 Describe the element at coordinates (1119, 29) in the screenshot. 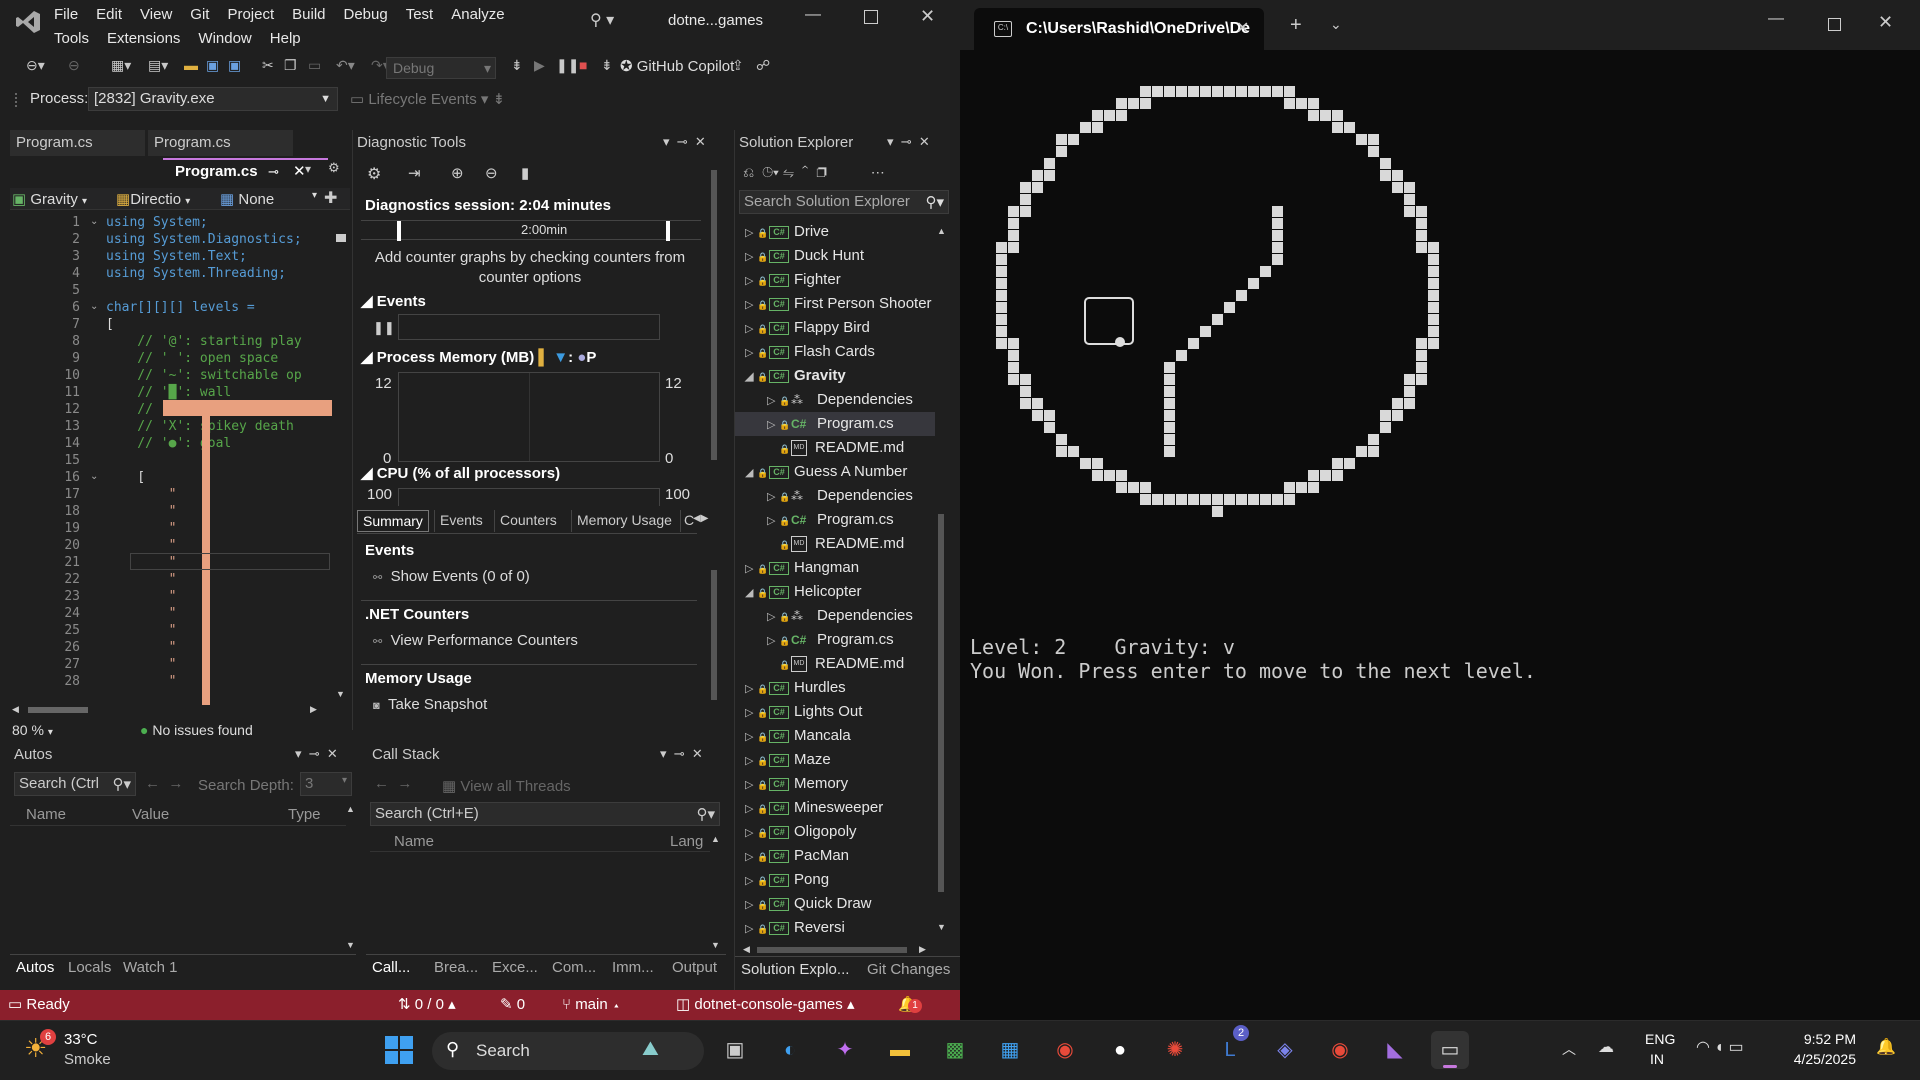

I see `terminal-tab: C:\ C:\Users\Rashid\OneDrive\De ✕` at that location.